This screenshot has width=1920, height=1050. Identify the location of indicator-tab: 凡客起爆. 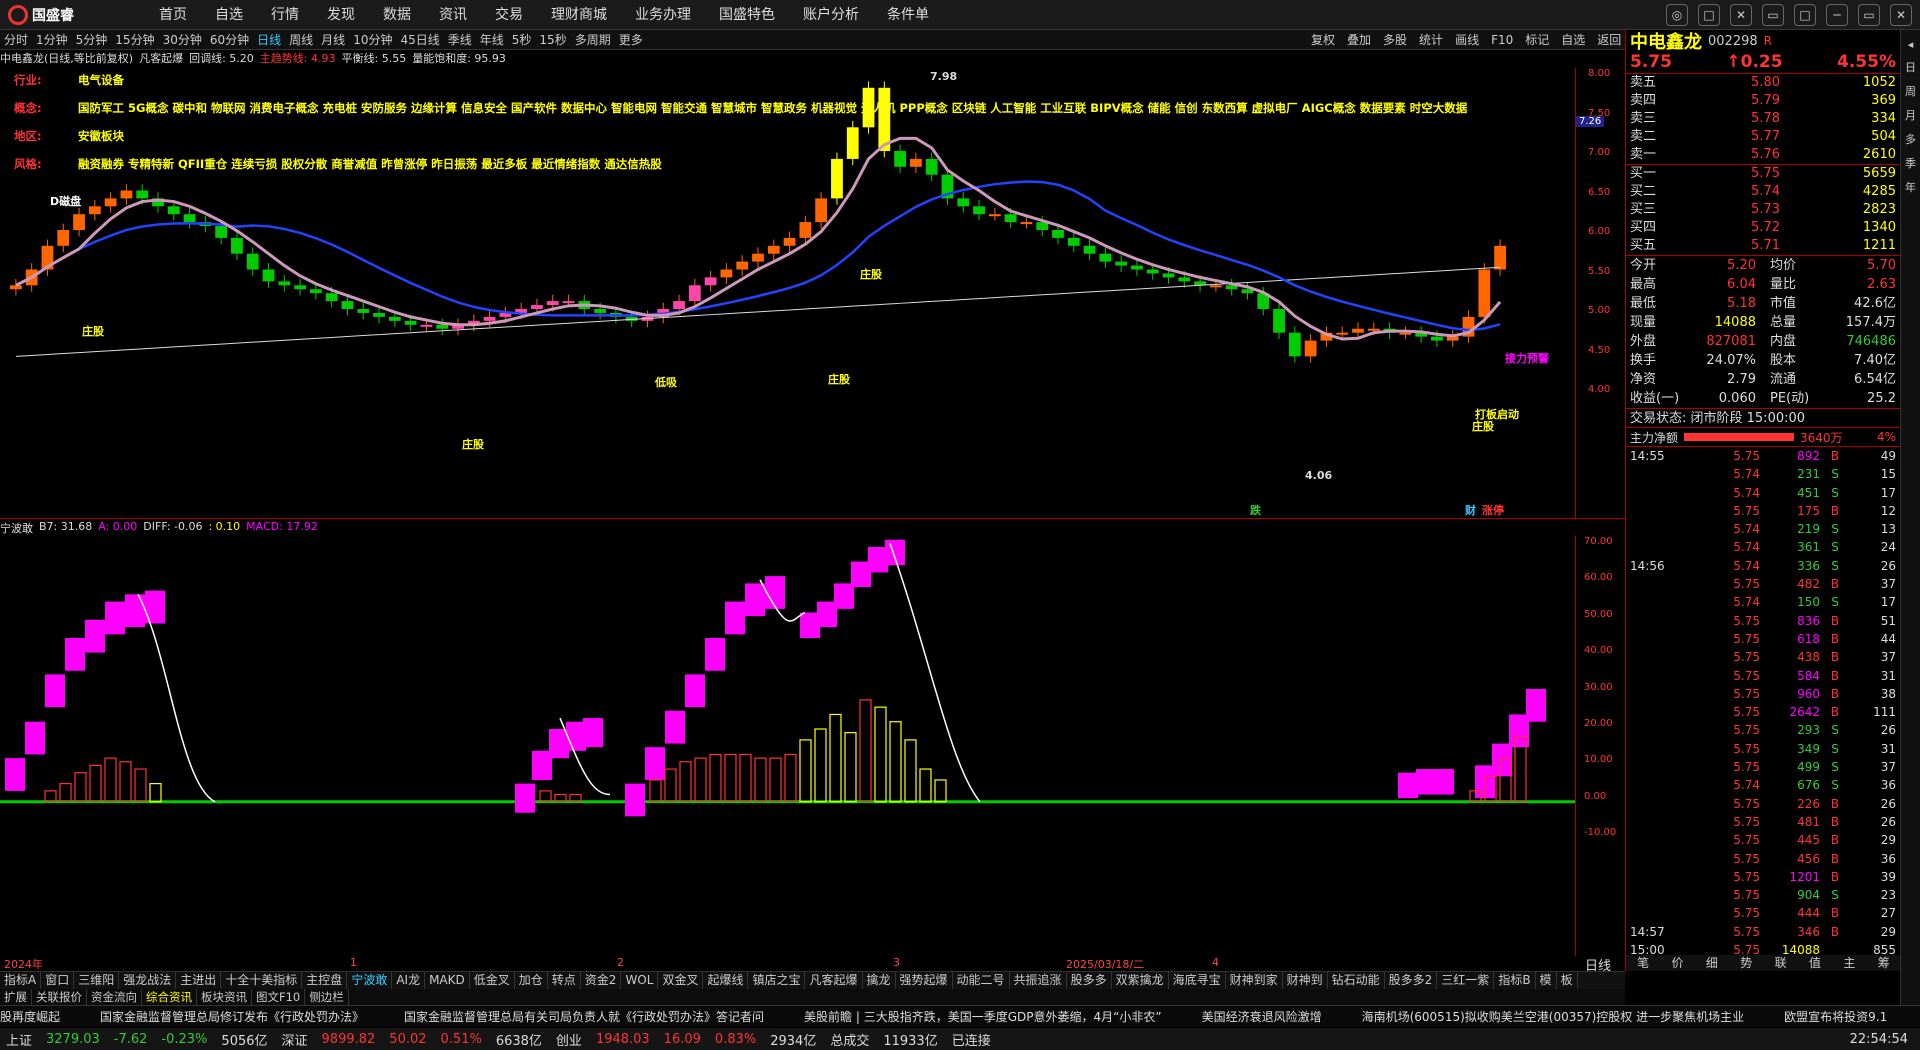
(834, 980).